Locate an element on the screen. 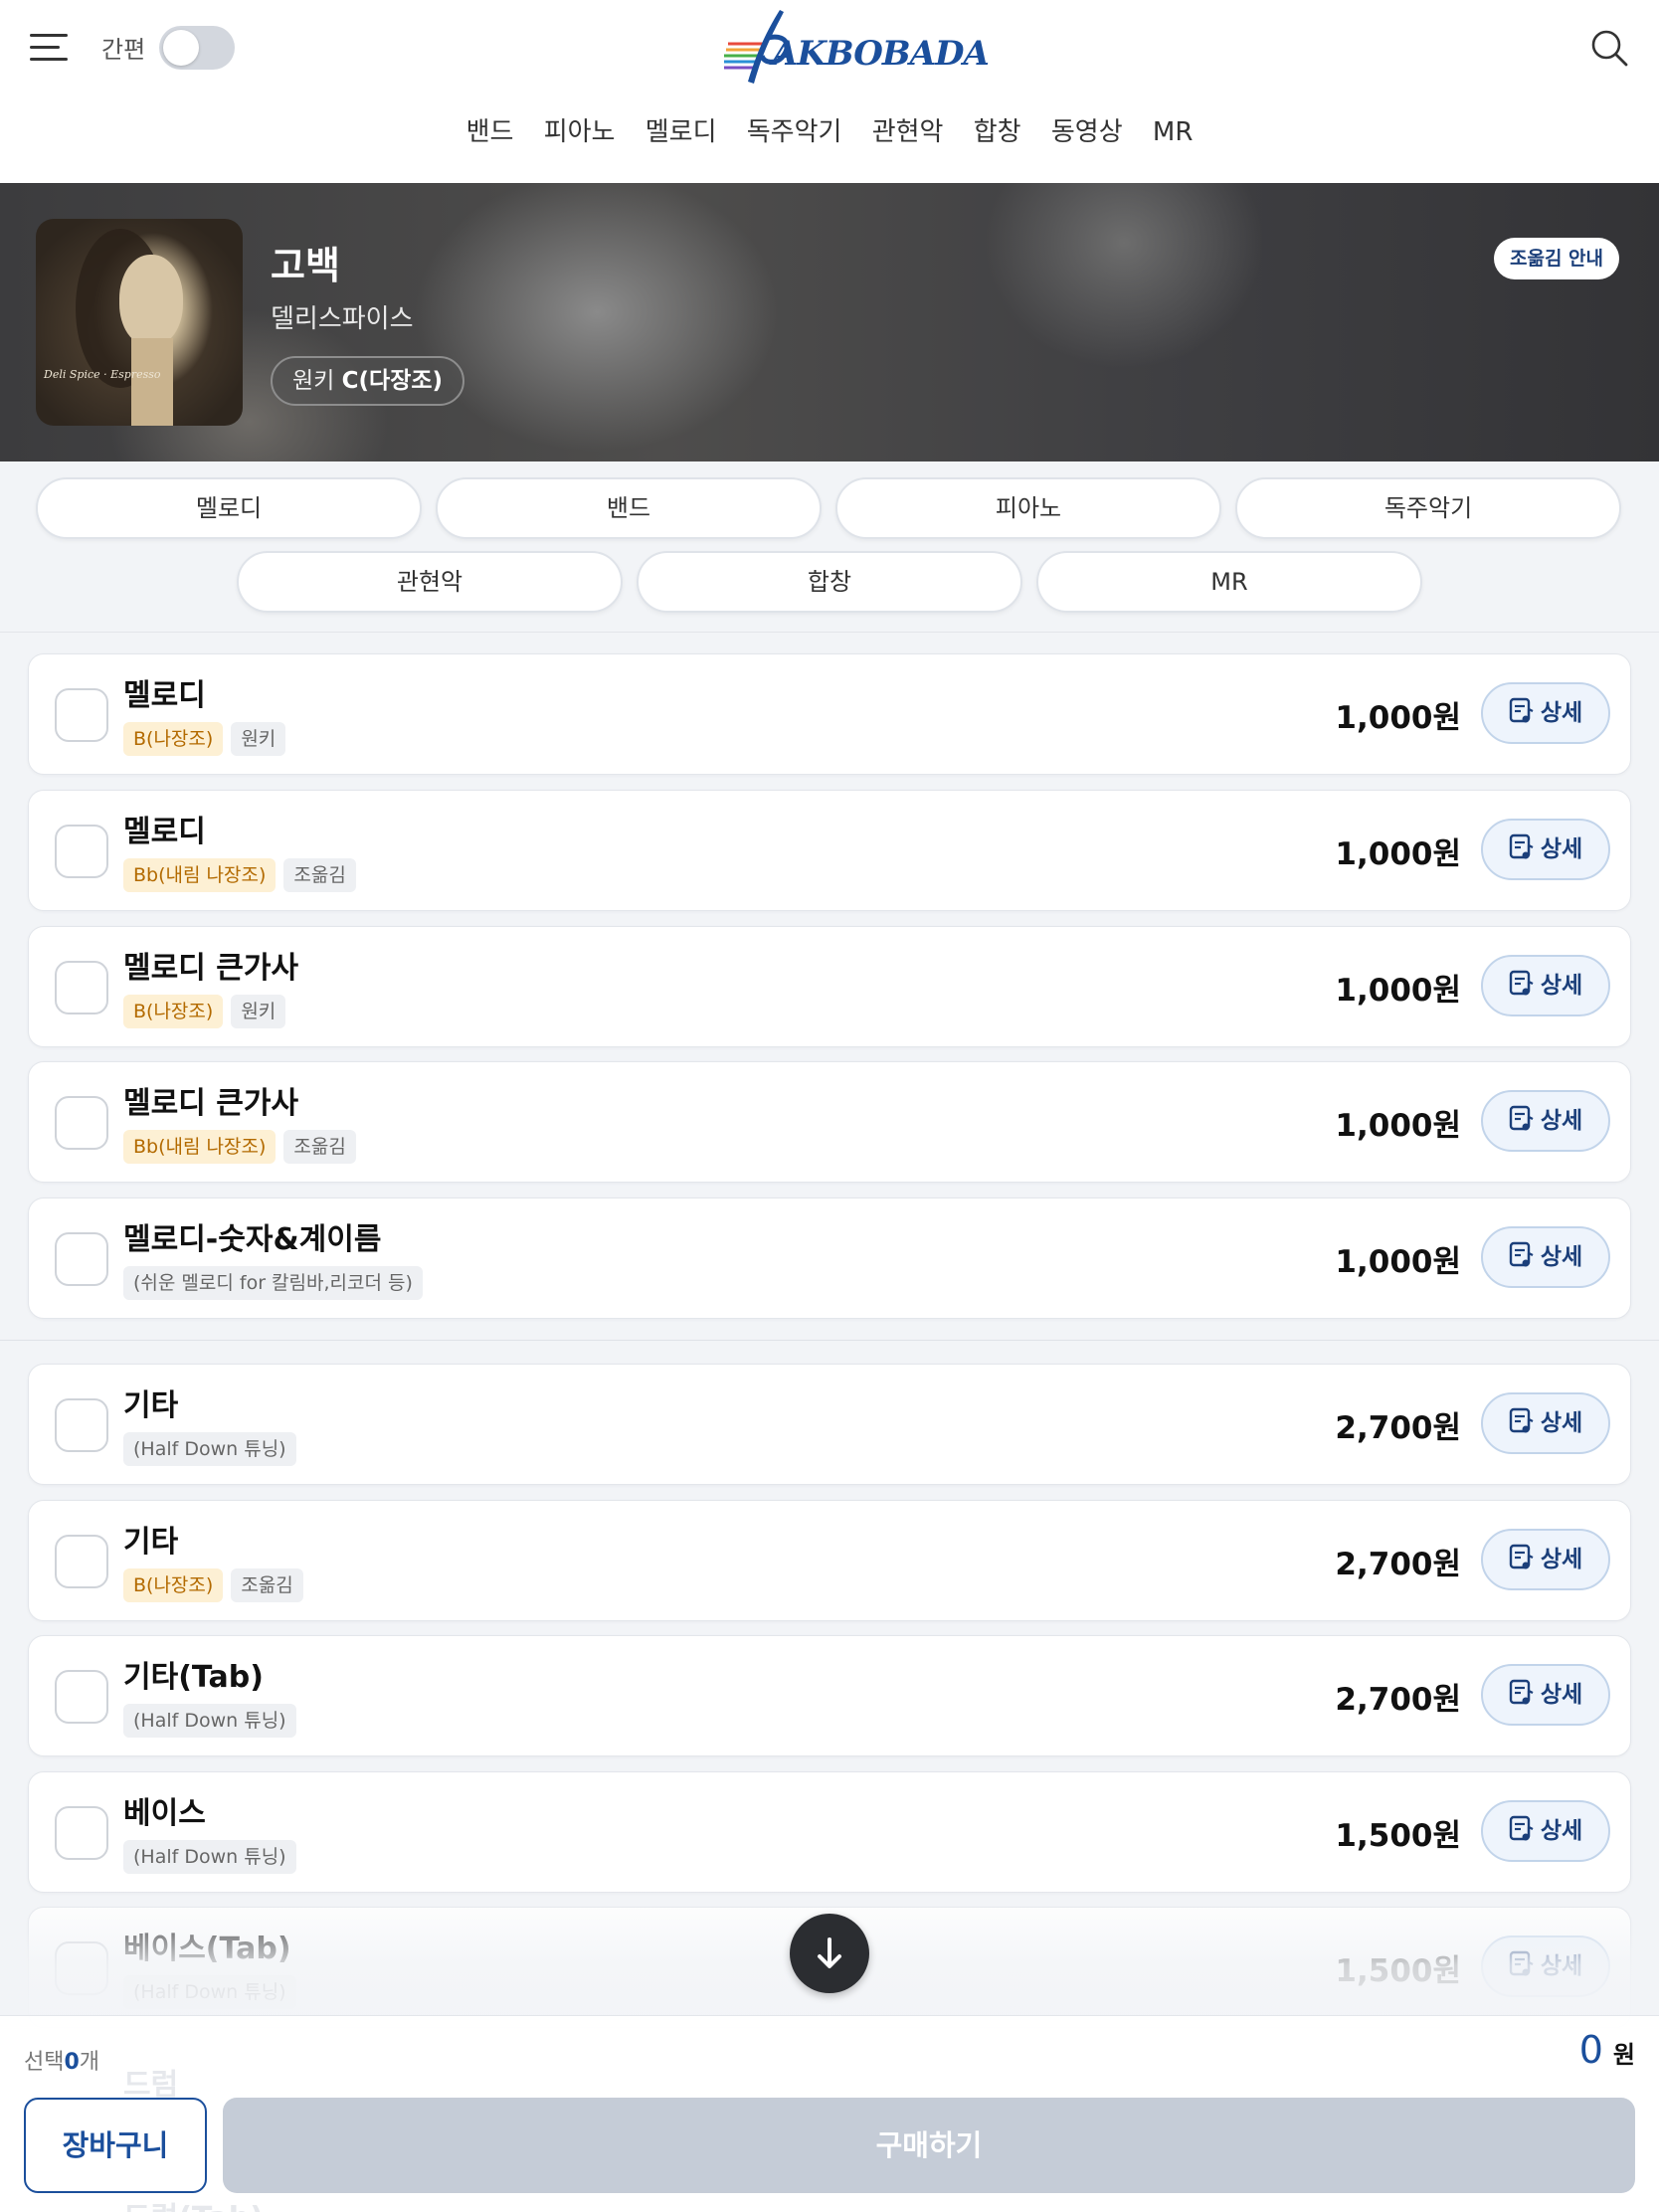 This screenshot has width=1659, height=2212. search-icon is located at coordinates (1609, 48).